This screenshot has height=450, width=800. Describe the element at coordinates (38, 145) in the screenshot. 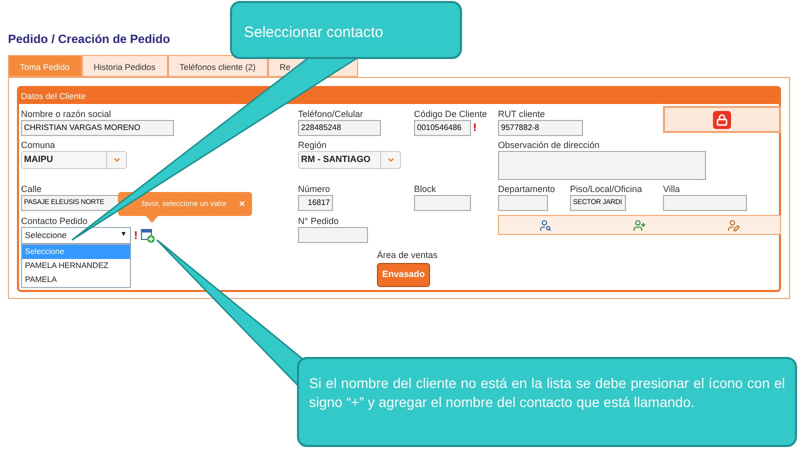

I see `field-label: Comuna` at that location.